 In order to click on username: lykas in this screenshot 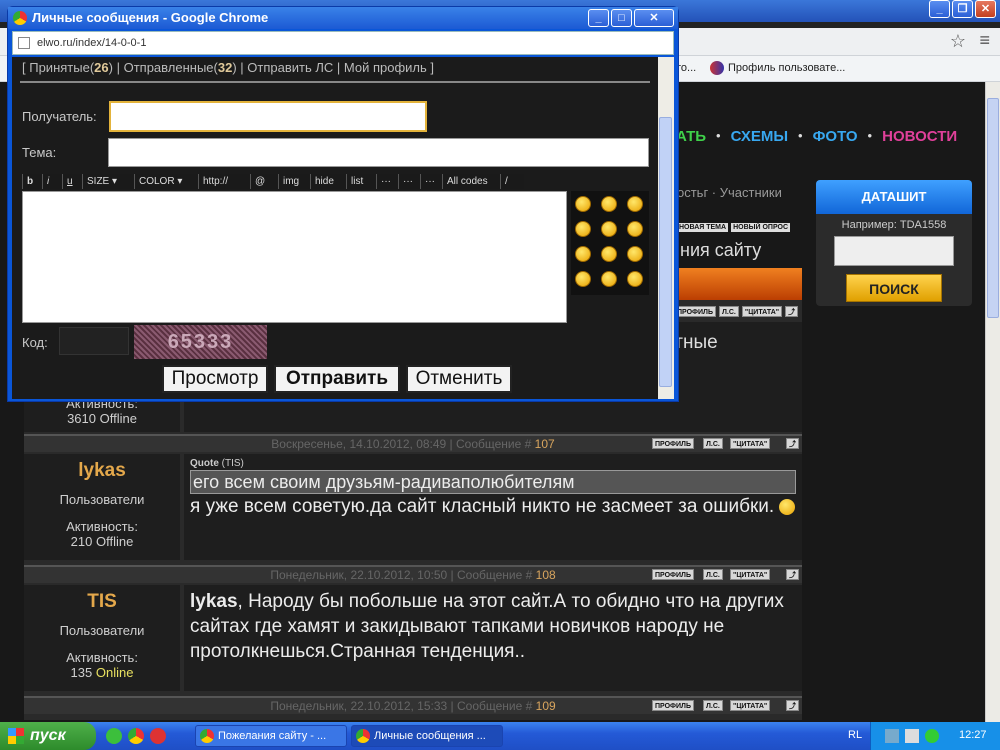, I will do `click(102, 471)`.